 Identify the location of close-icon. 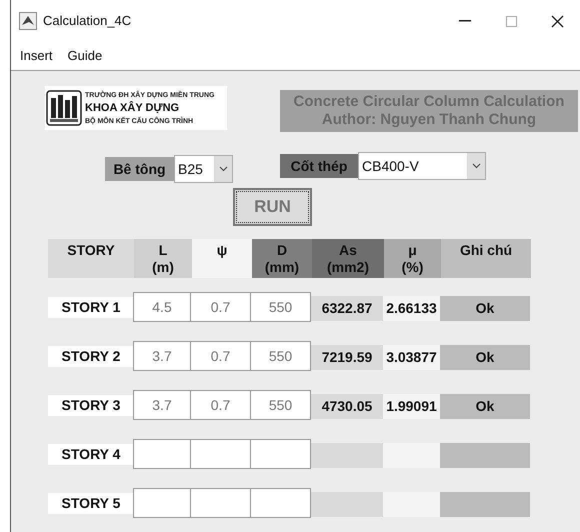
(557, 21).